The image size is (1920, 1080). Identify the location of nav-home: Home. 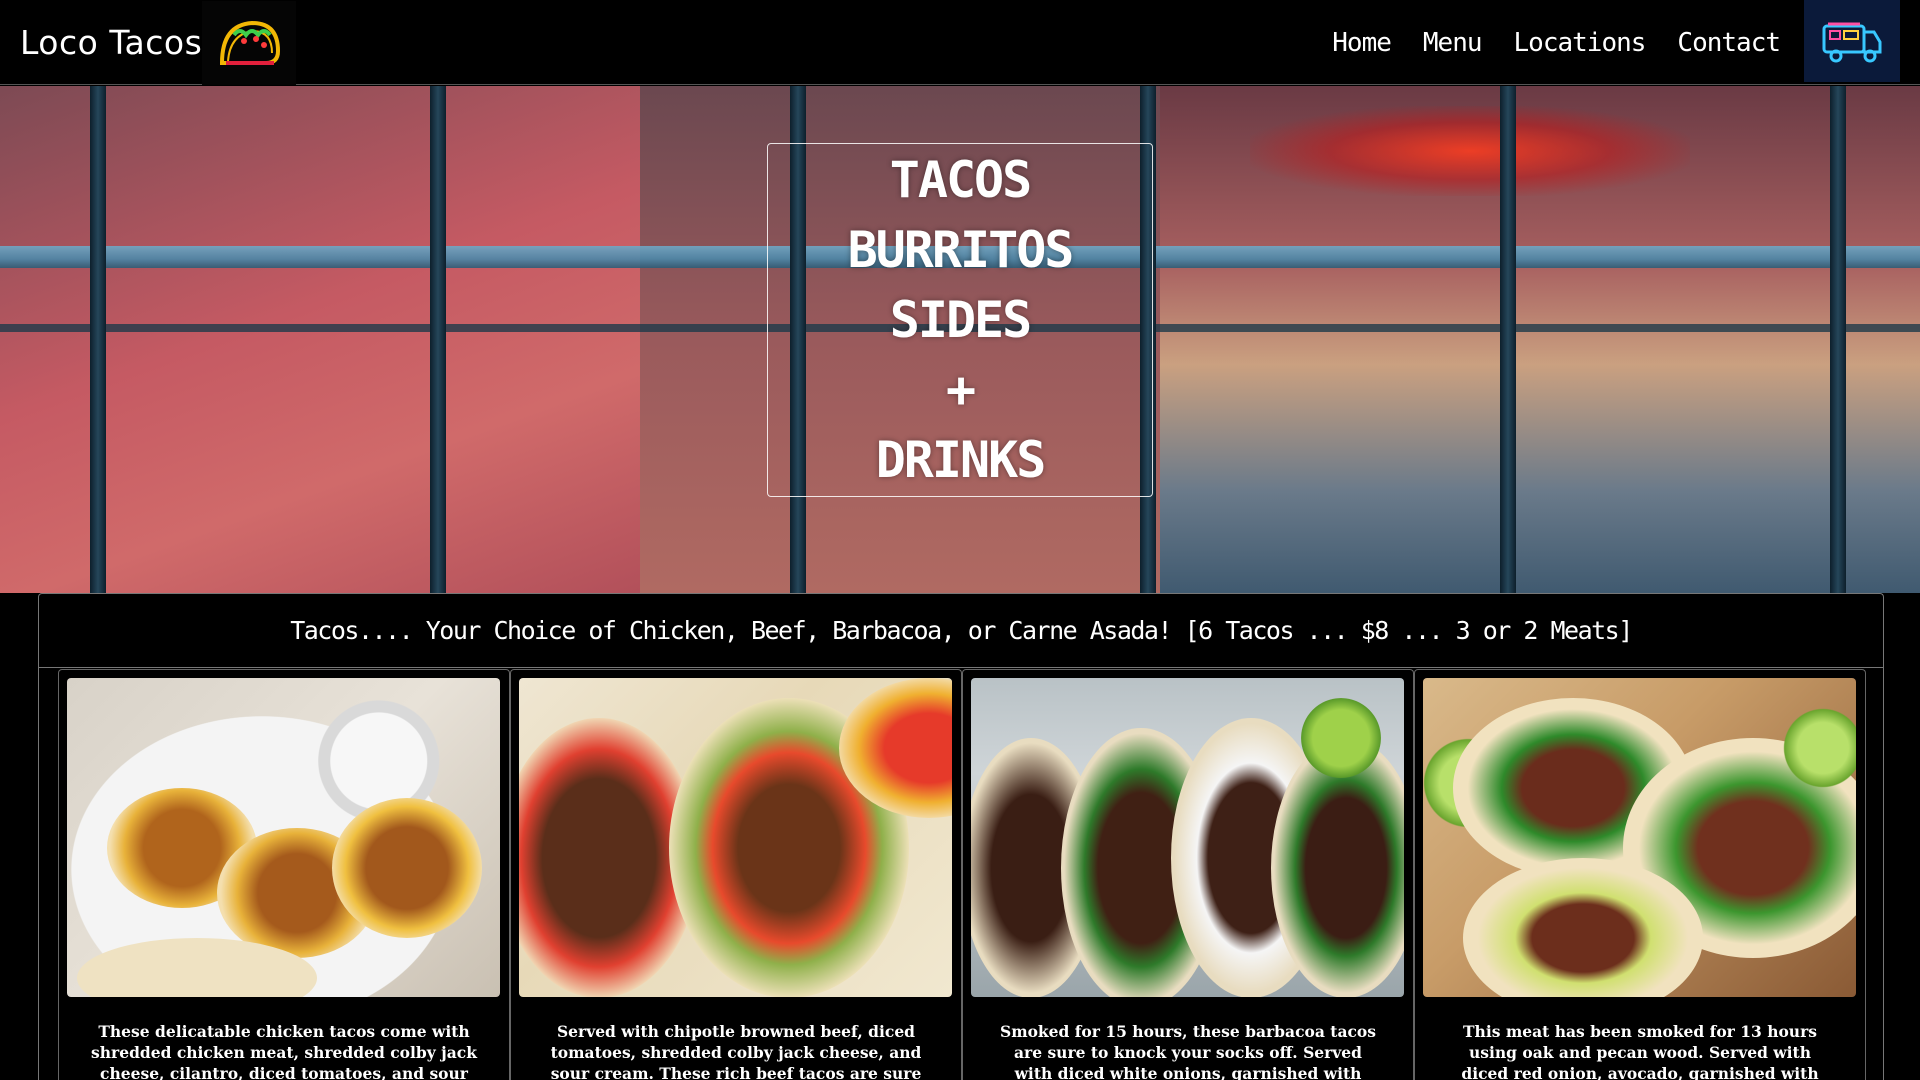
(1362, 43).